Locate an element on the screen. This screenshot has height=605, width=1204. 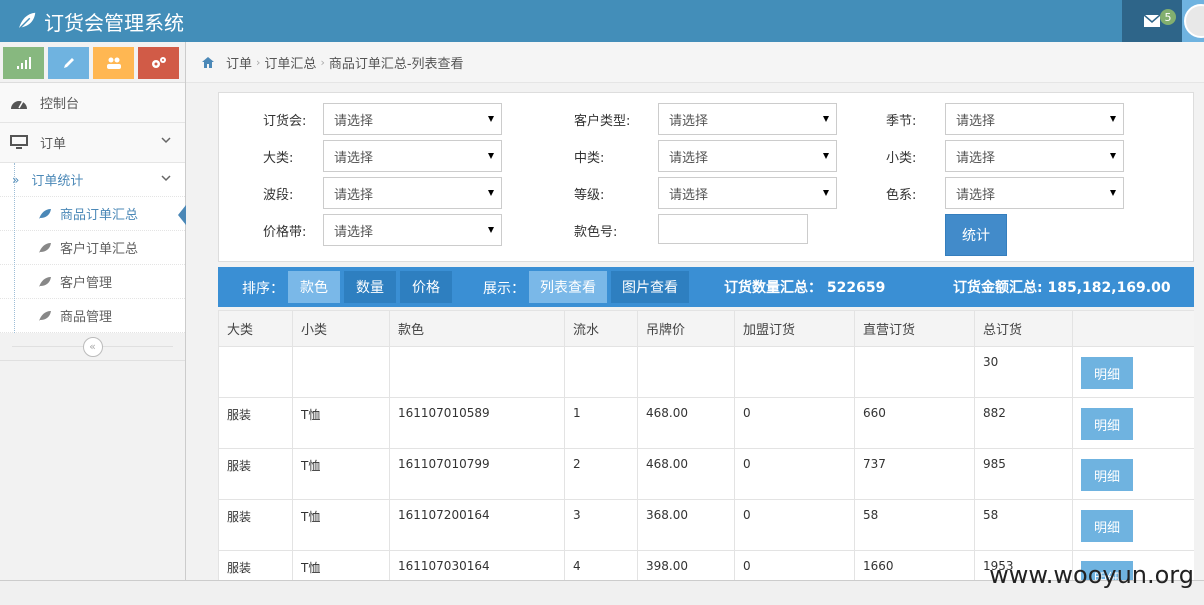
order-fair-select: 请选择 is located at coordinates (412, 119).